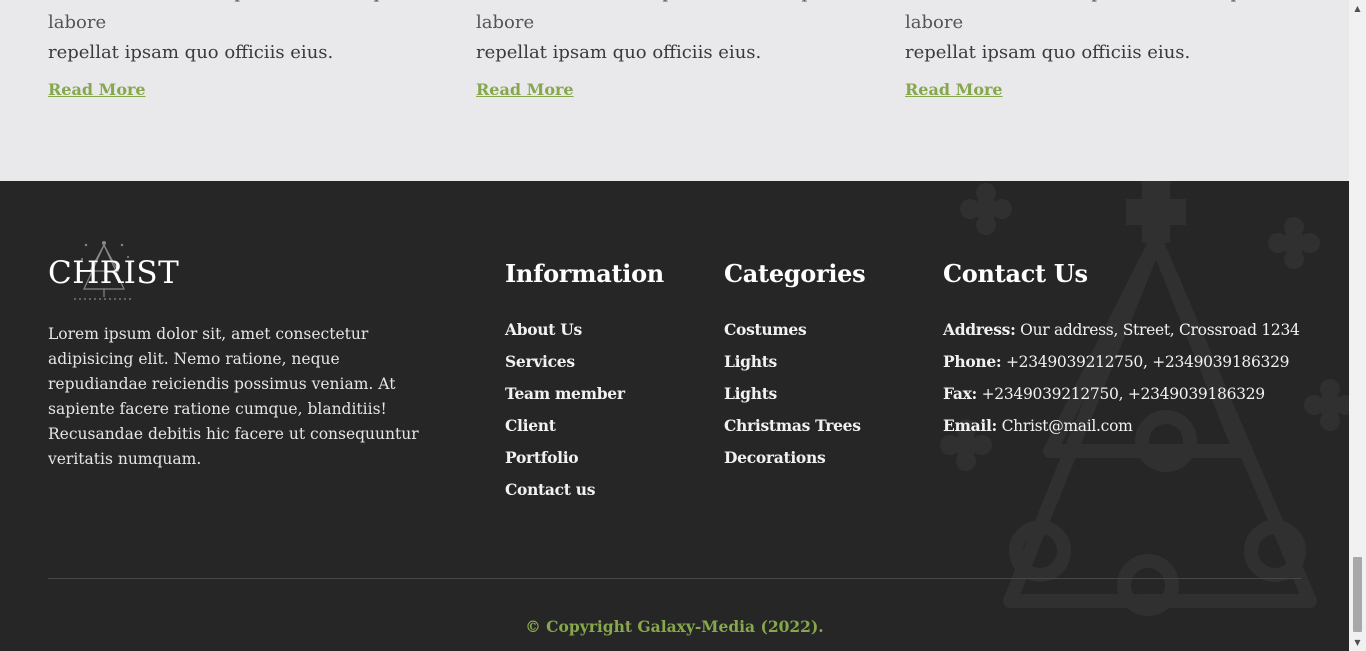 The image size is (1366, 651). Describe the element at coordinates (674, 578) in the screenshot. I see `footer-divider` at that location.